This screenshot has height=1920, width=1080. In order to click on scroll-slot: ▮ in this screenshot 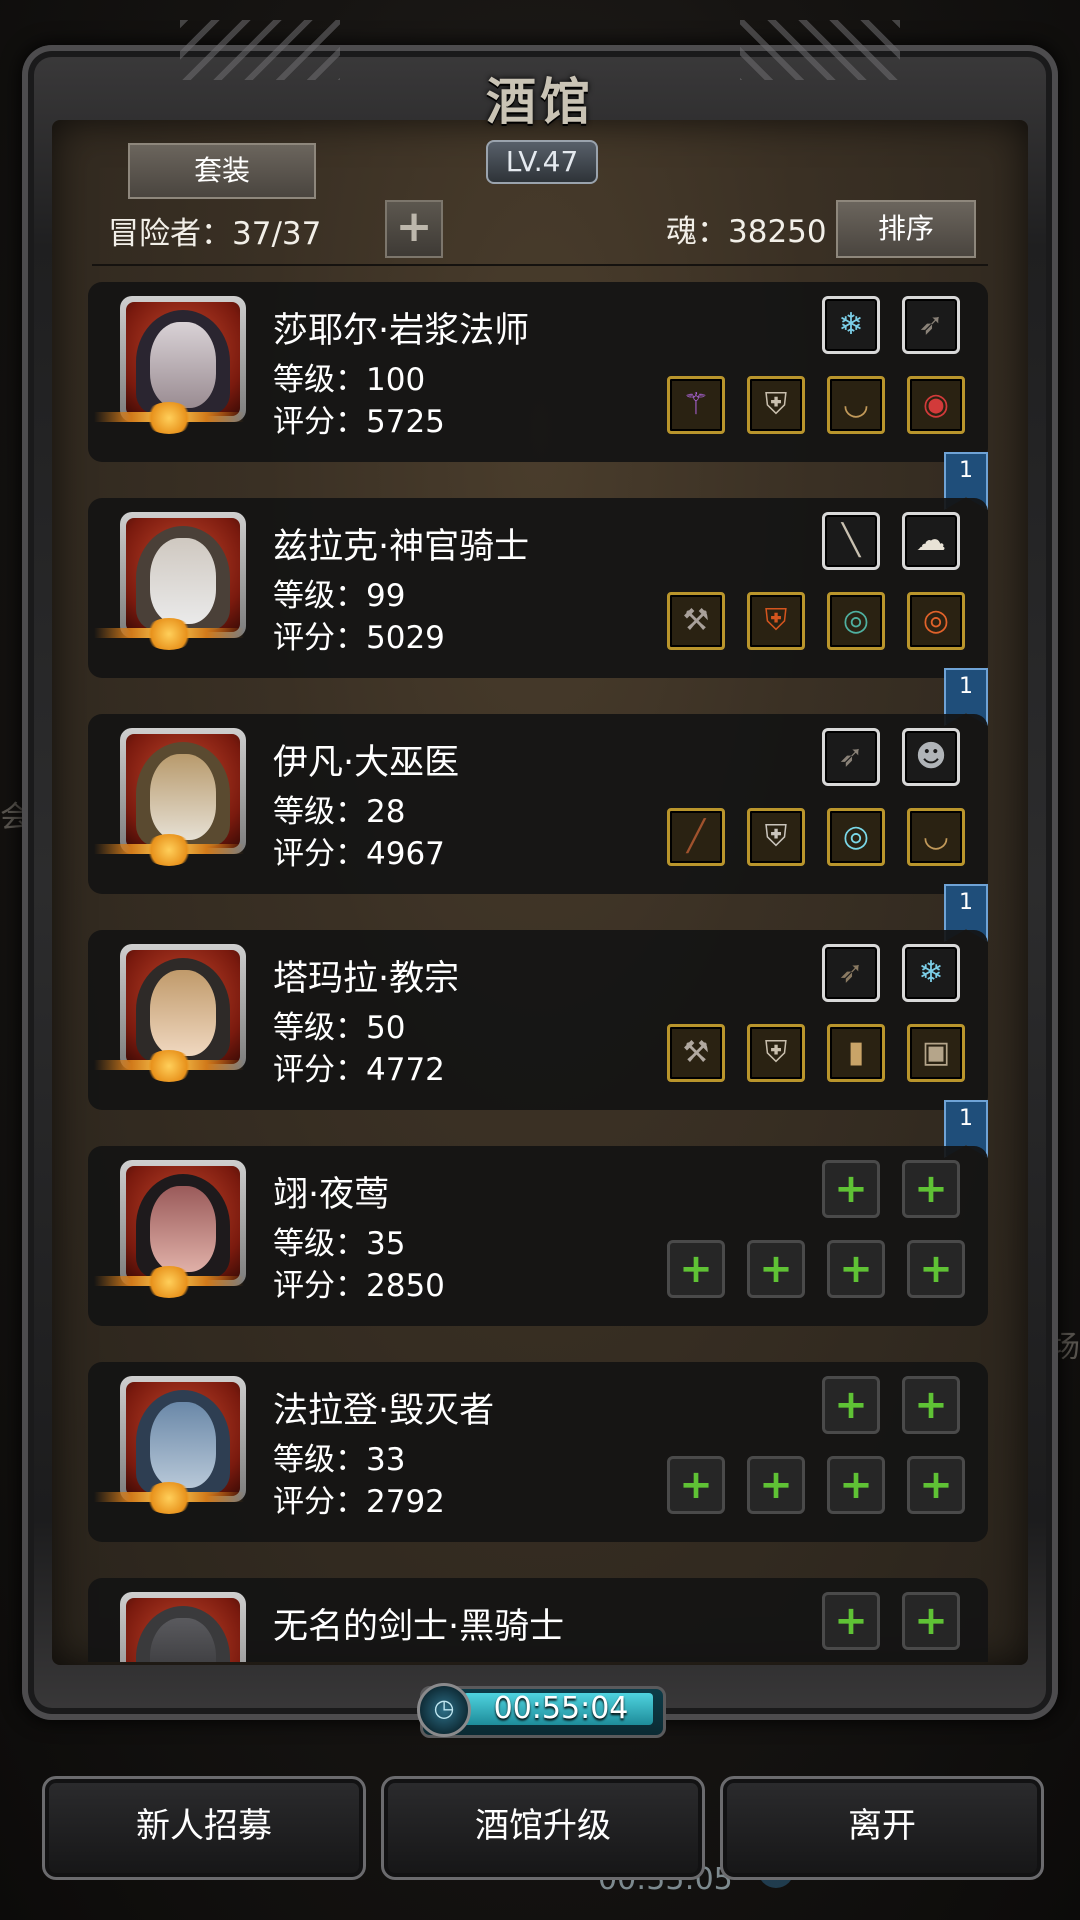, I will do `click(856, 1053)`.